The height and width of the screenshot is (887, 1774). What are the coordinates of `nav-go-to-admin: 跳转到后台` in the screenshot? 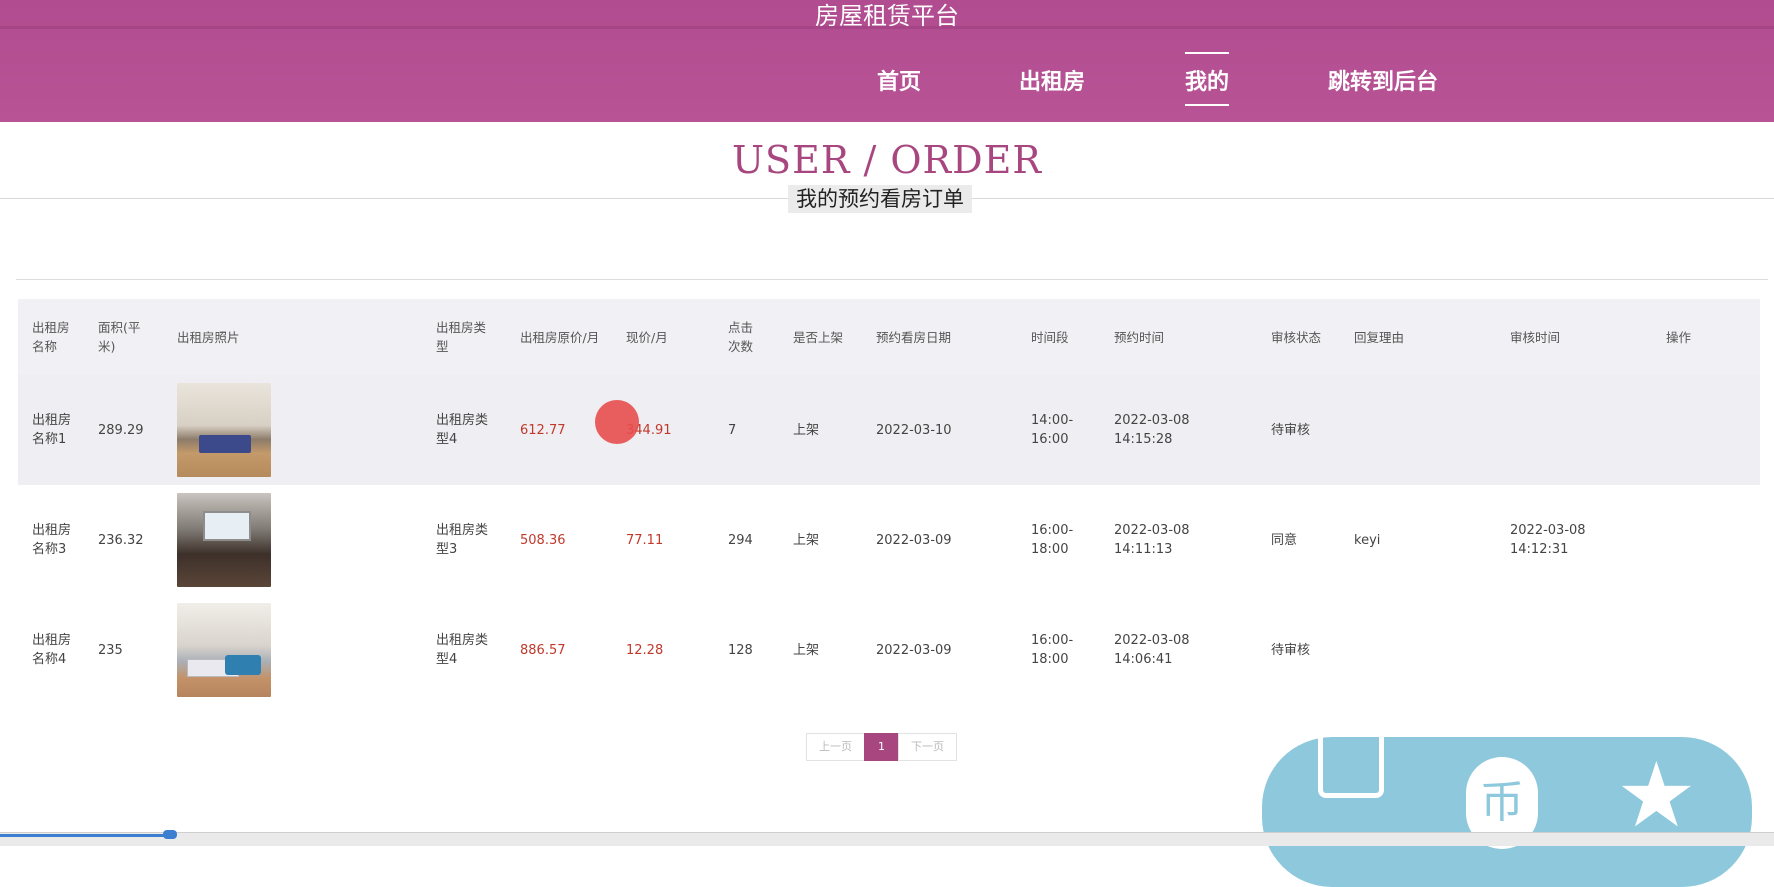 It's located at (1383, 80).